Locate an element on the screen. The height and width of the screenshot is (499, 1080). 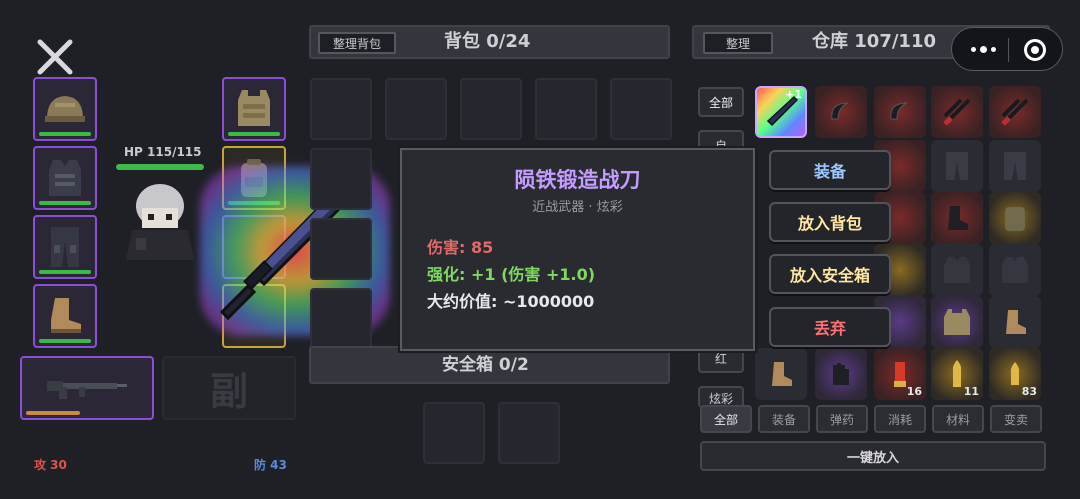
drop-button: 丢弃 is located at coordinates (830, 327).